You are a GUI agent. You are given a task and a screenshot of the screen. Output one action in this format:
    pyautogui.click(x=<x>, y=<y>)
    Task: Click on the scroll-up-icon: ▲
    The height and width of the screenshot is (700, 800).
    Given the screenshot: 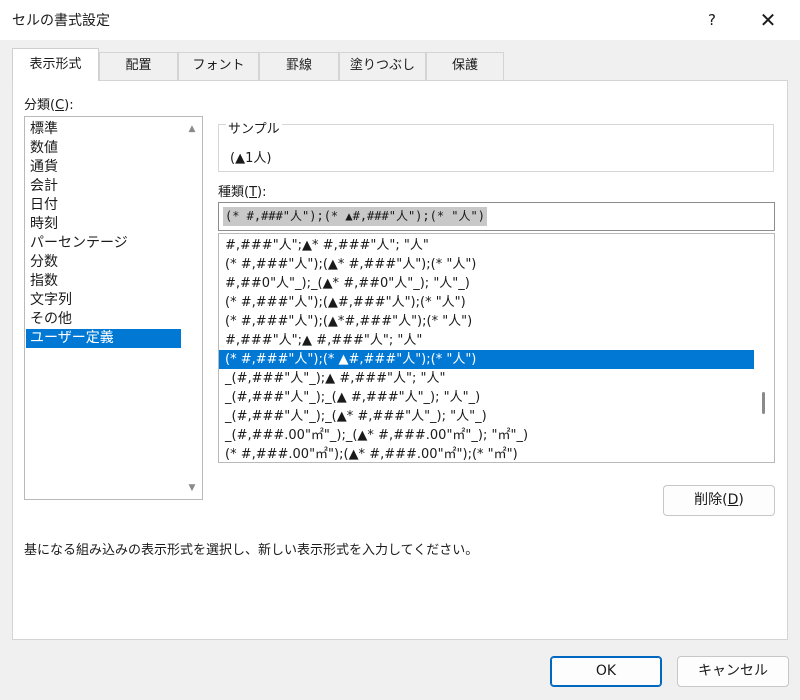 What is the action you would take?
    pyautogui.click(x=192, y=129)
    